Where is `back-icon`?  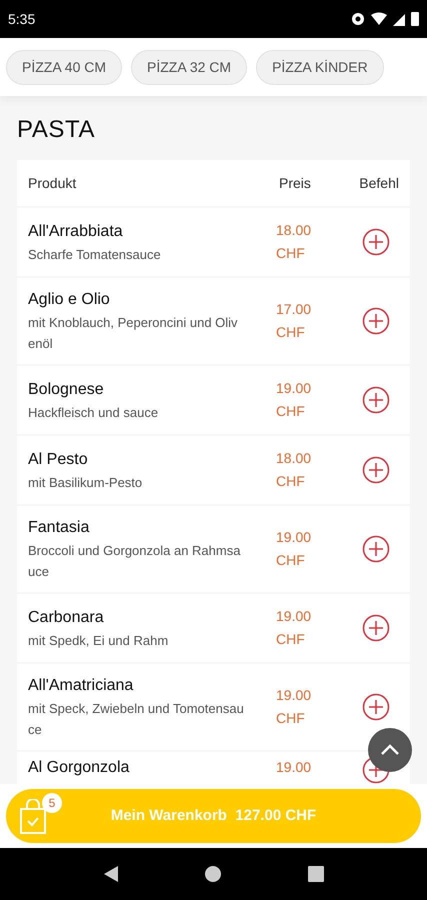 back-icon is located at coordinates (111, 874).